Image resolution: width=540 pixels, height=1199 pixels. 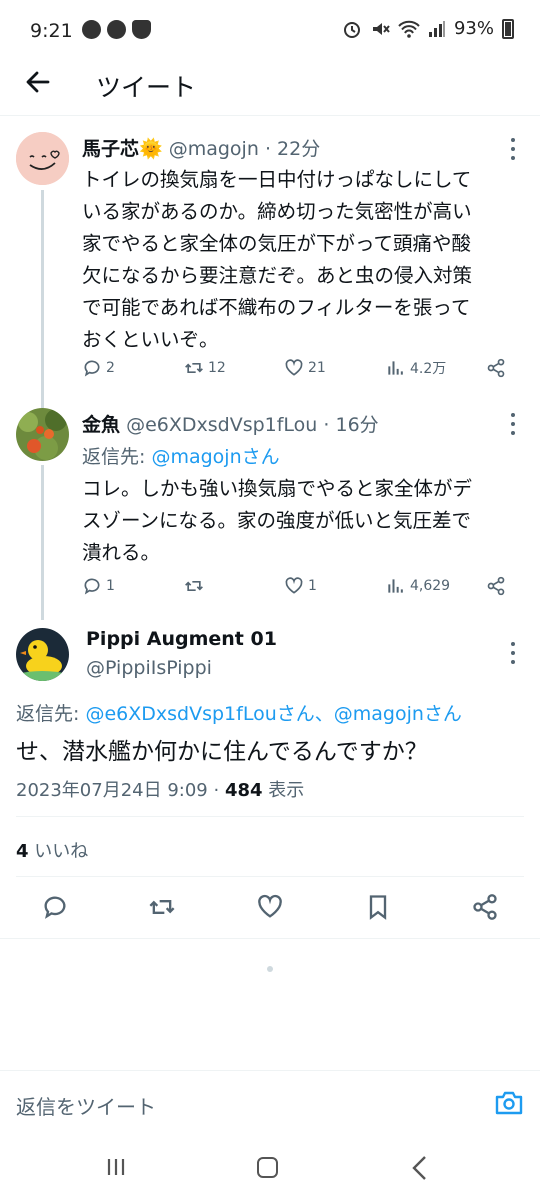 I want to click on author-name: 金魚, so click(x=101, y=425).